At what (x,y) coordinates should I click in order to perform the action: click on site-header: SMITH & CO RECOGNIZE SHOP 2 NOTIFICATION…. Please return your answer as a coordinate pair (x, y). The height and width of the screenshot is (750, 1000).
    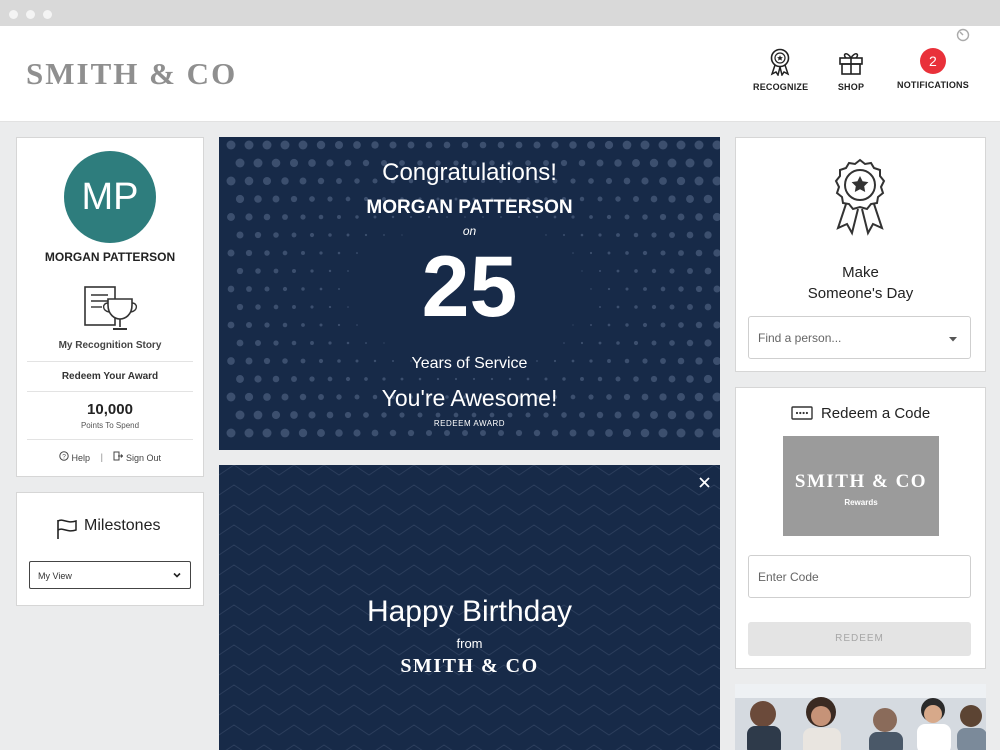
    Looking at the image, I should click on (500, 74).